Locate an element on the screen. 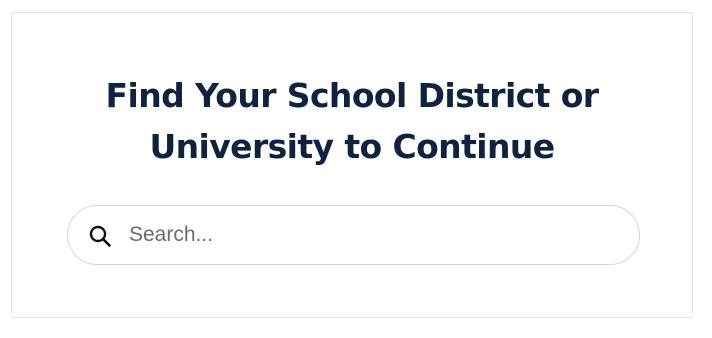 This screenshot has width=712, height=338. search-box is located at coordinates (353, 235).